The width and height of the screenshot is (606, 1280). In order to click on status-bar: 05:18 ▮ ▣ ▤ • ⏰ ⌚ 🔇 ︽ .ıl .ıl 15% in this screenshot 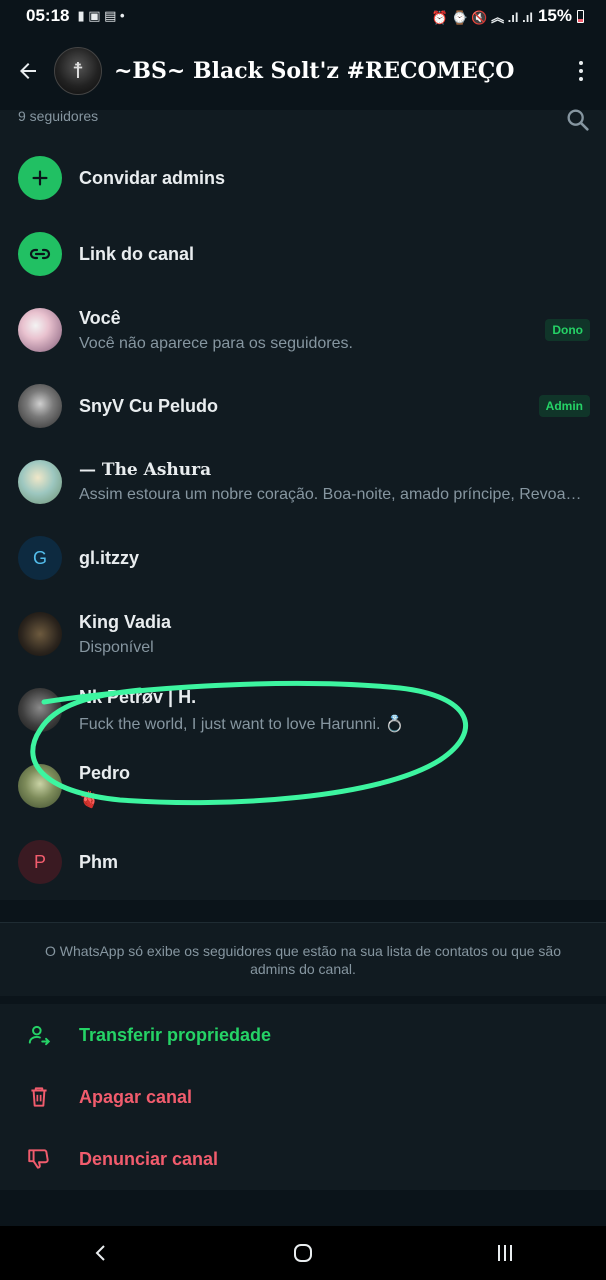, I will do `click(303, 16)`.